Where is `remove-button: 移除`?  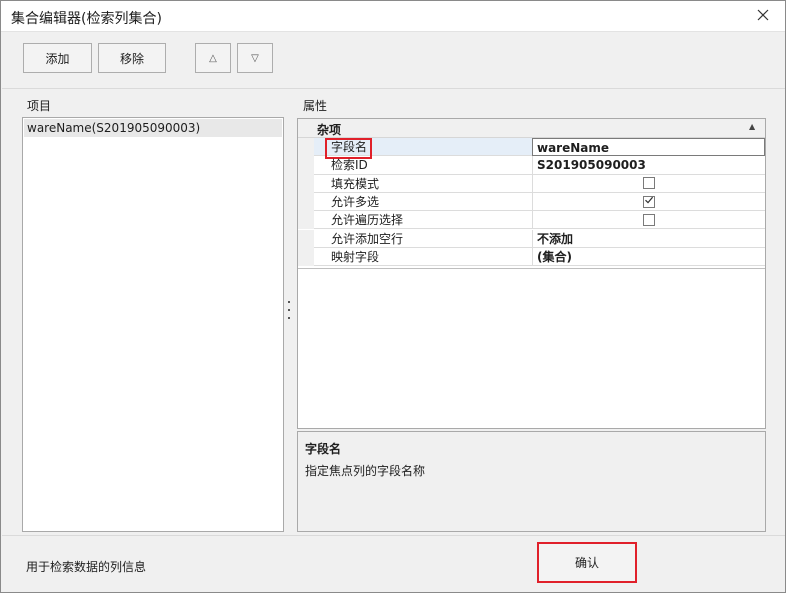 remove-button: 移除 is located at coordinates (132, 58).